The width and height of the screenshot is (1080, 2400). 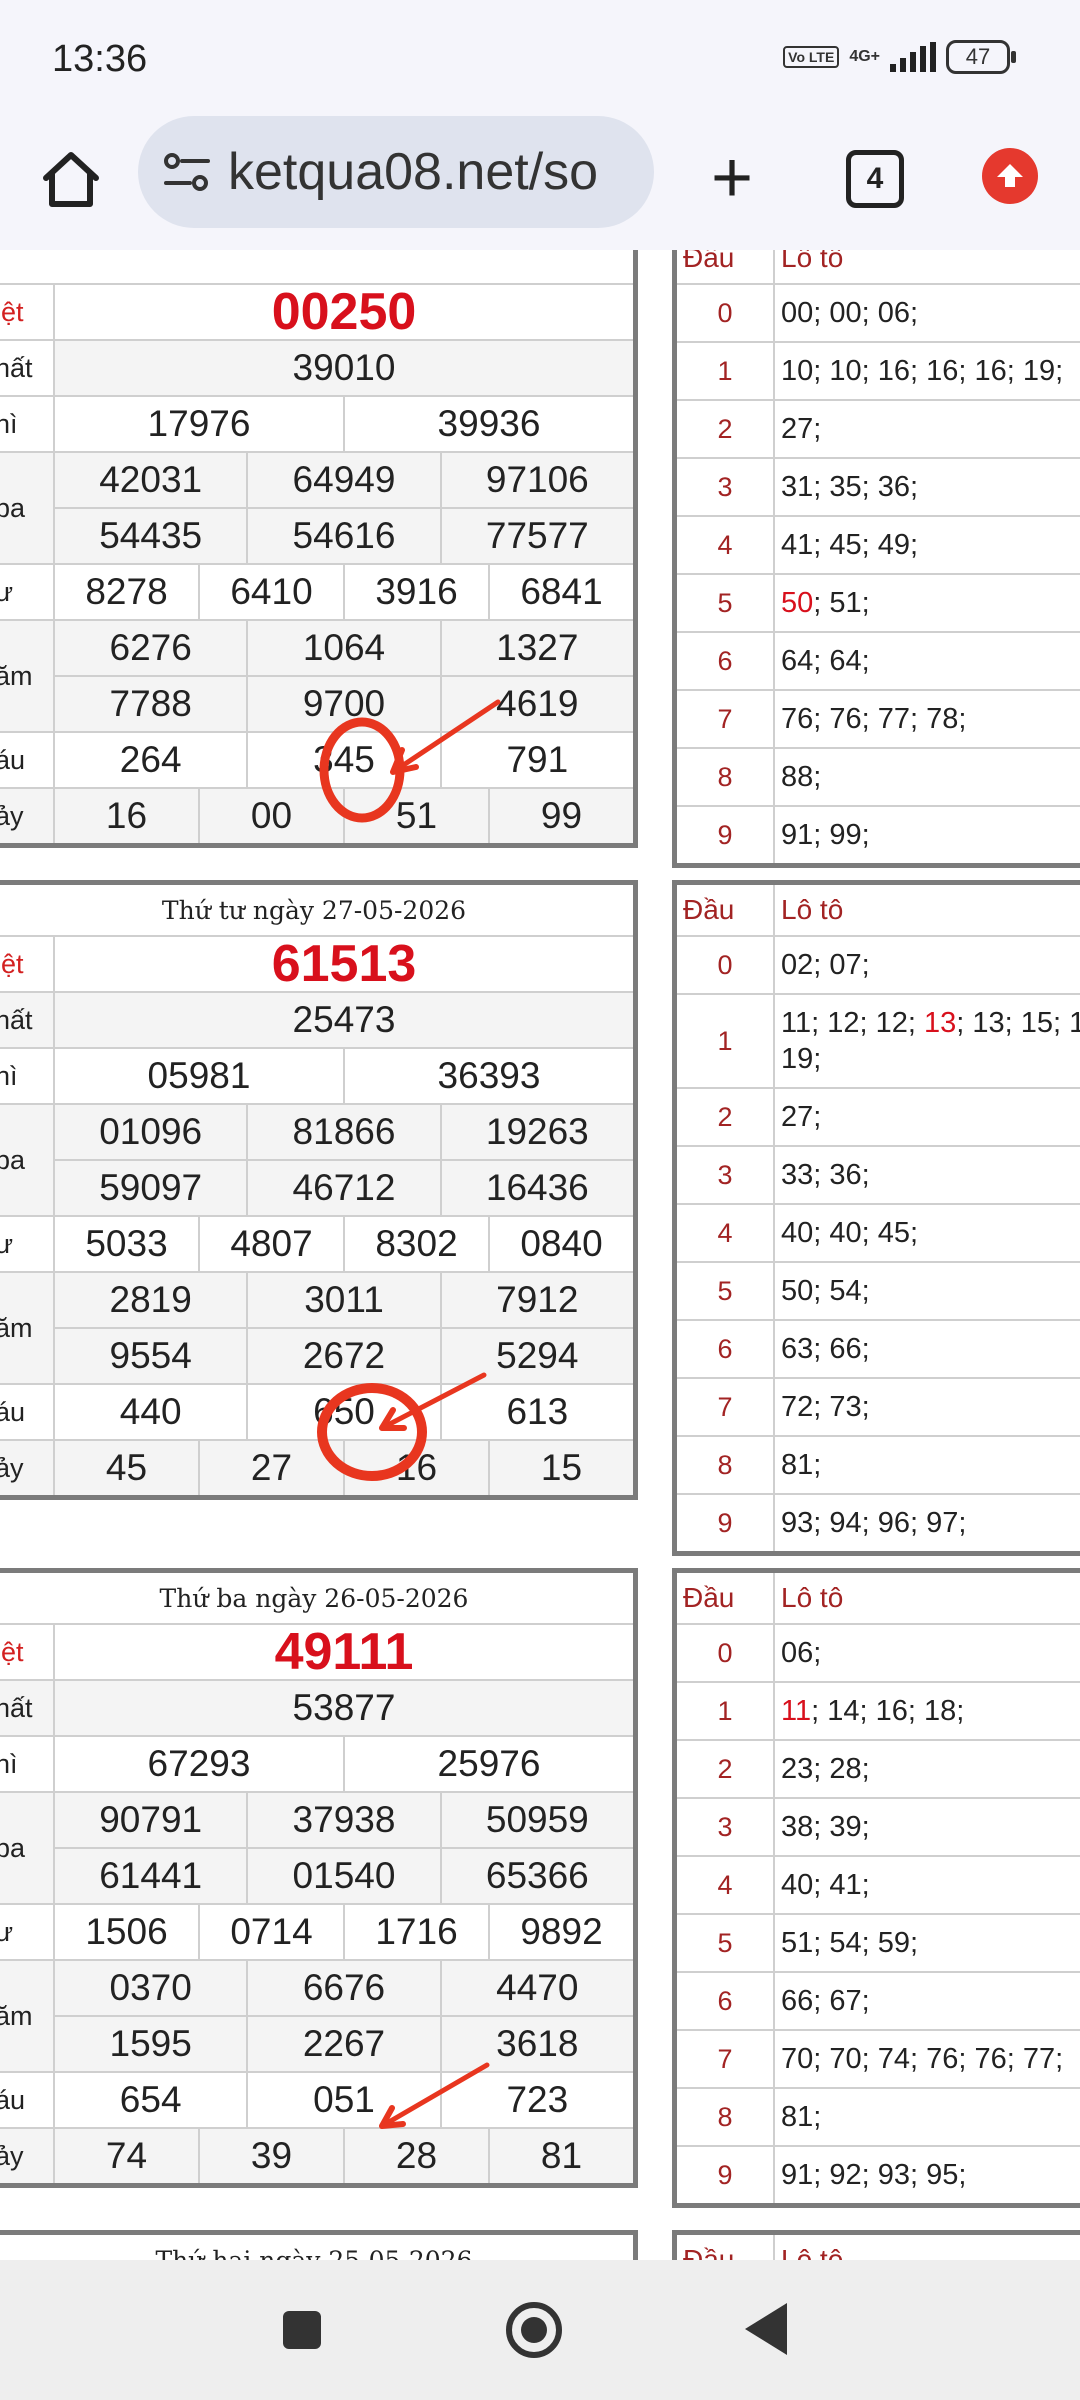 What do you see at coordinates (825, 603) in the screenshot?
I see `loto-values: 50; 51;` at bounding box center [825, 603].